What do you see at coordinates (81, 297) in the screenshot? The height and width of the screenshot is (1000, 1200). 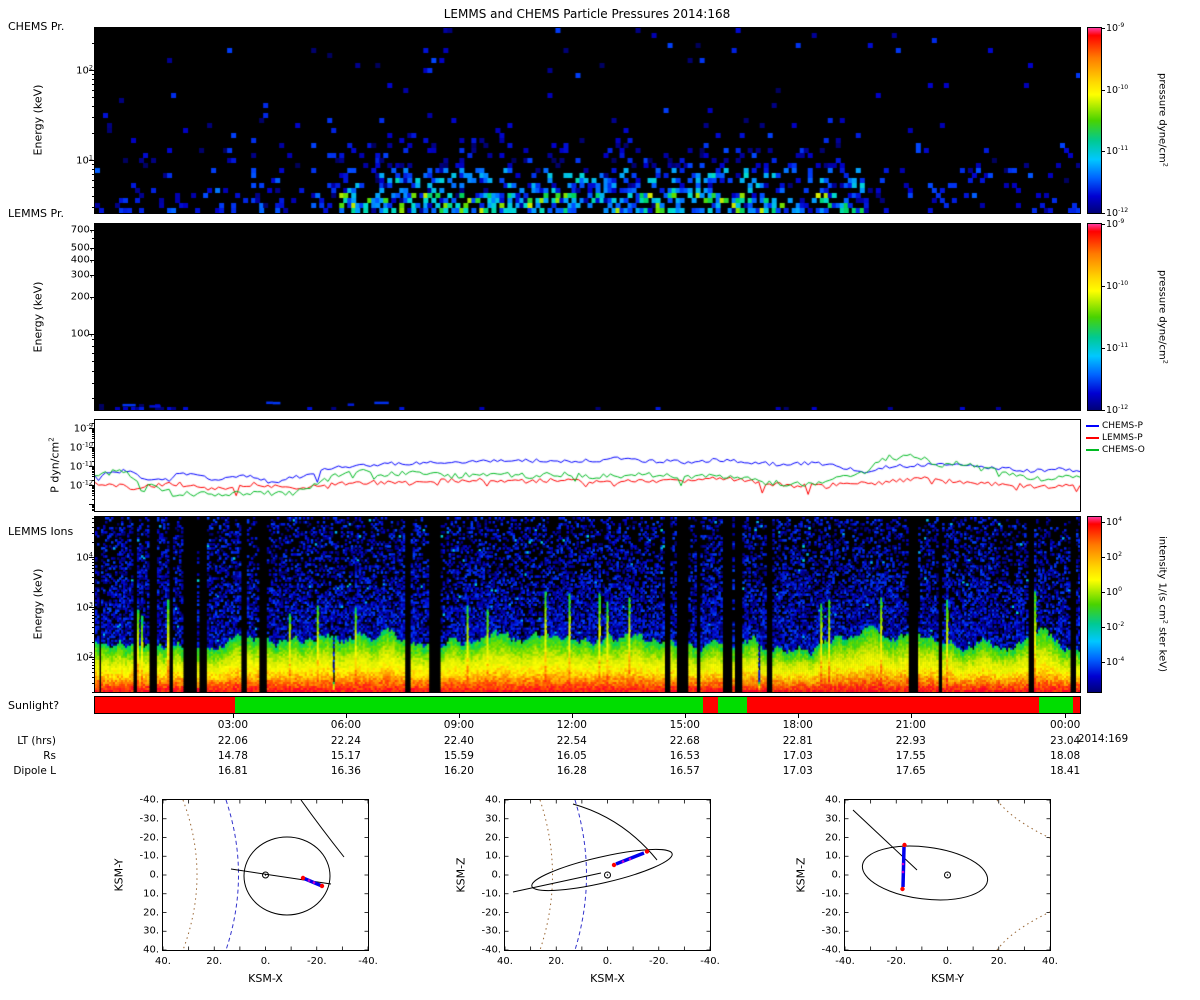 I see `lemms-y-tick-label: 200.` at bounding box center [81, 297].